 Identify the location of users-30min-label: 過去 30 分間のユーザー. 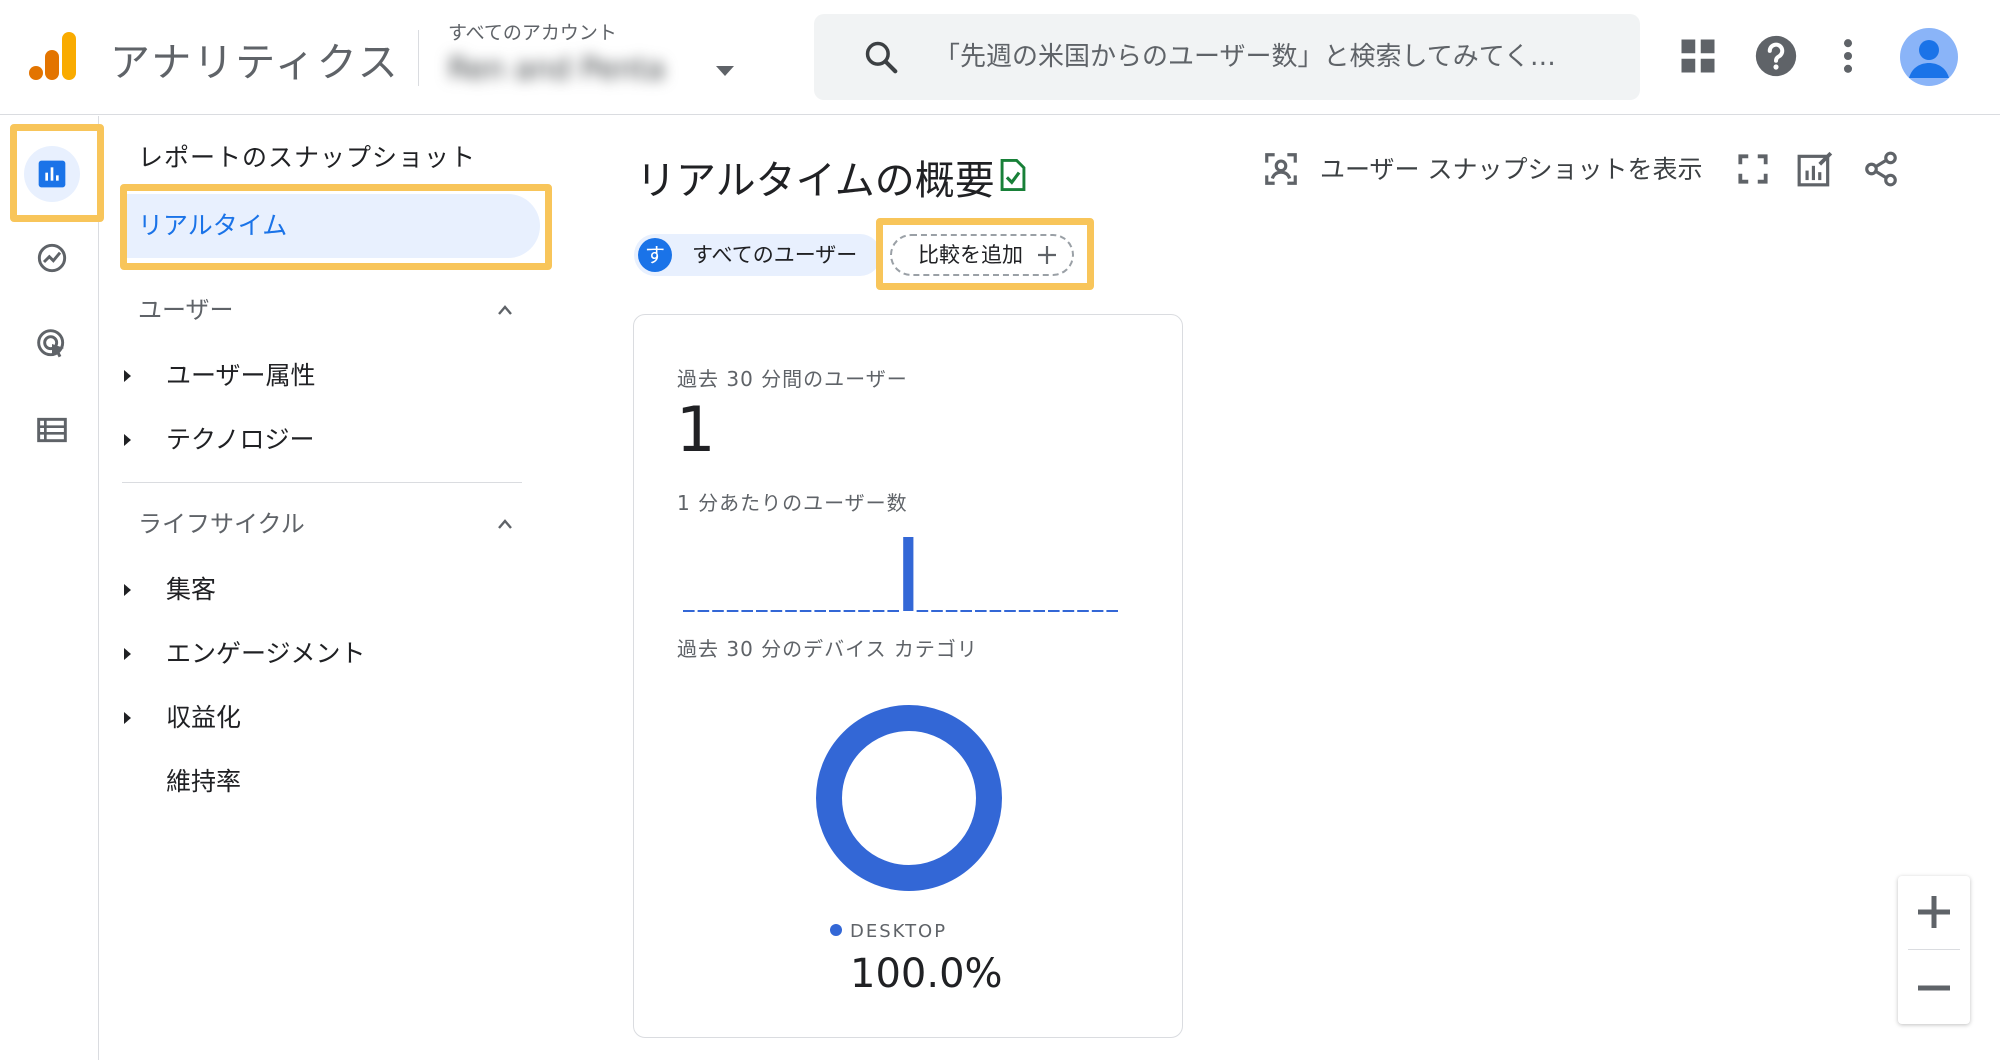
(792, 379).